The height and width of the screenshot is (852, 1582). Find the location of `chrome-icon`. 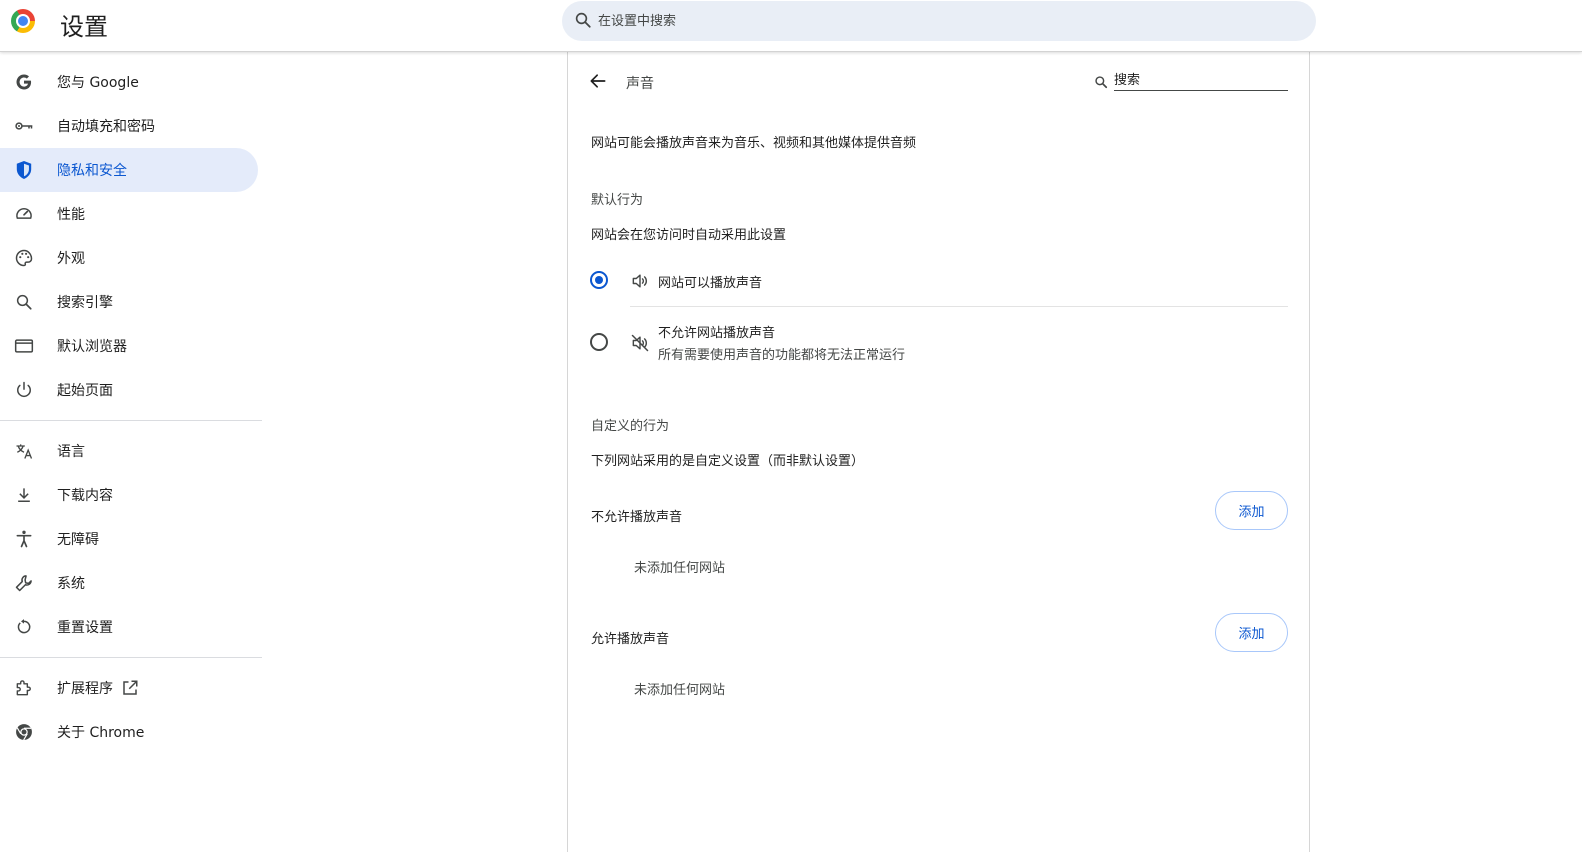

chrome-icon is located at coordinates (24, 732).